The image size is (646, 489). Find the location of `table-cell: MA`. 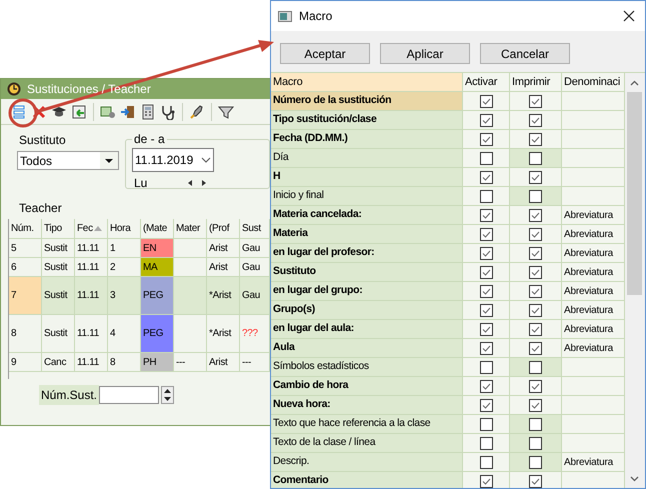

table-cell: MA is located at coordinates (157, 267).